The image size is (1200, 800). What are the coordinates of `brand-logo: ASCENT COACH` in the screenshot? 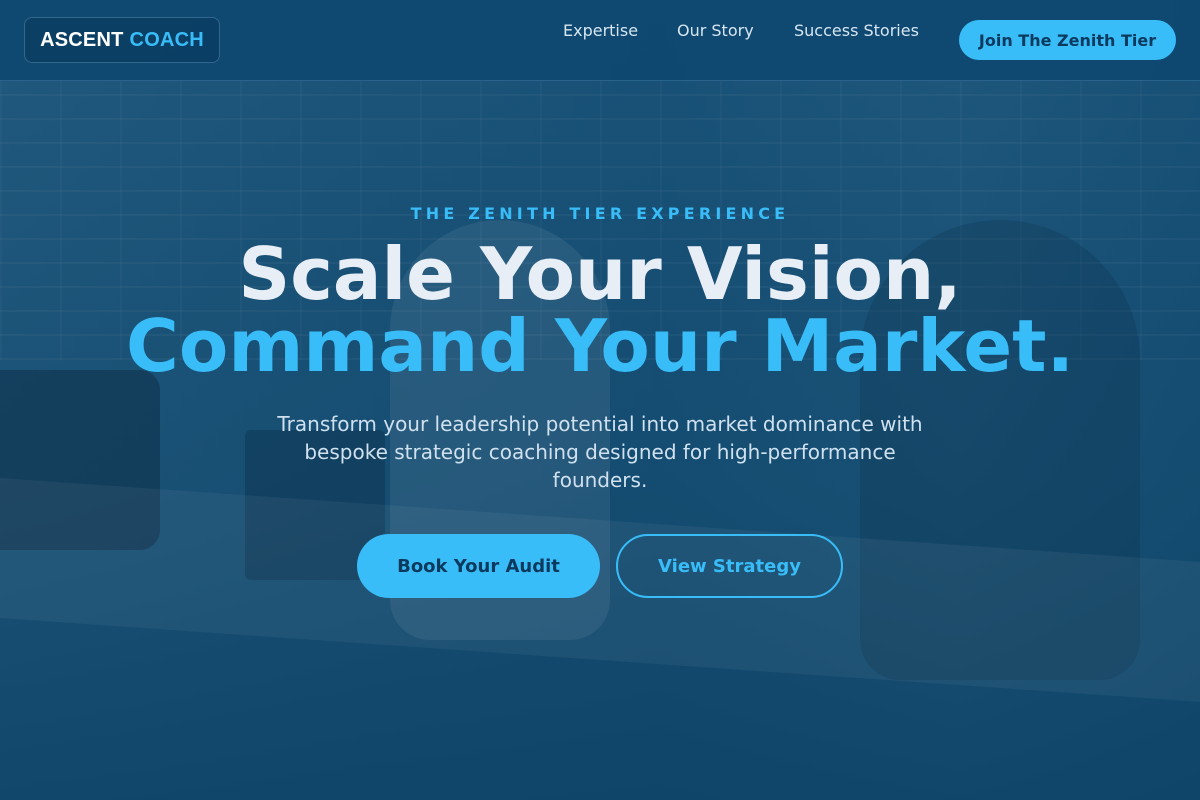 It's located at (122, 40).